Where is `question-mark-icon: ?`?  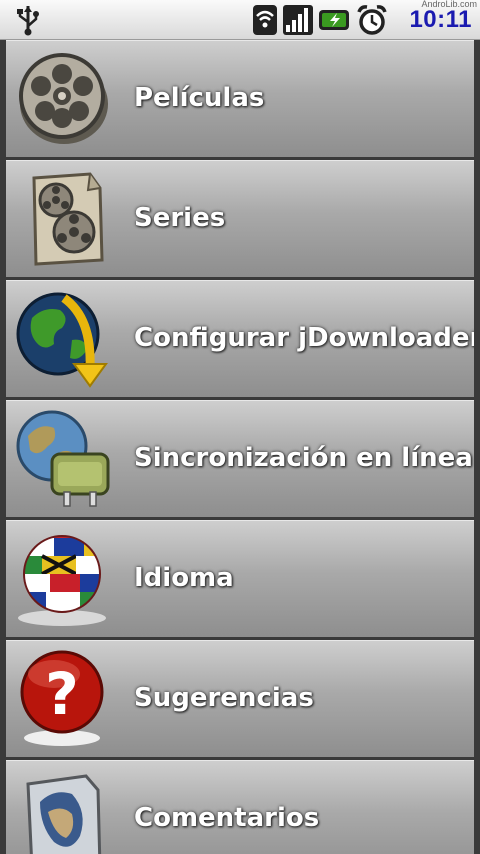
question-mark-icon: ? is located at coordinates (64, 698).